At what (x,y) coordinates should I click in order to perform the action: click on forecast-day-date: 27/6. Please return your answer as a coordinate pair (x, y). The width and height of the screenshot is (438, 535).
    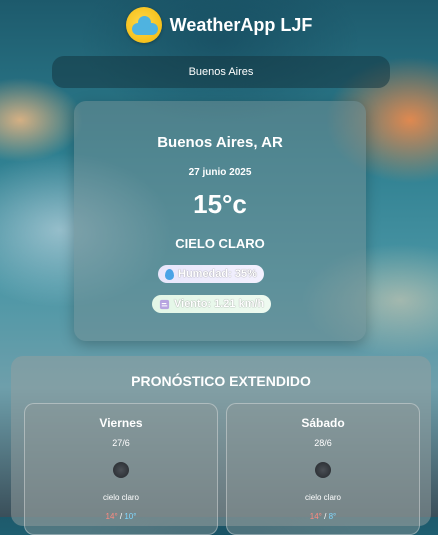
    Looking at the image, I should click on (121, 443).